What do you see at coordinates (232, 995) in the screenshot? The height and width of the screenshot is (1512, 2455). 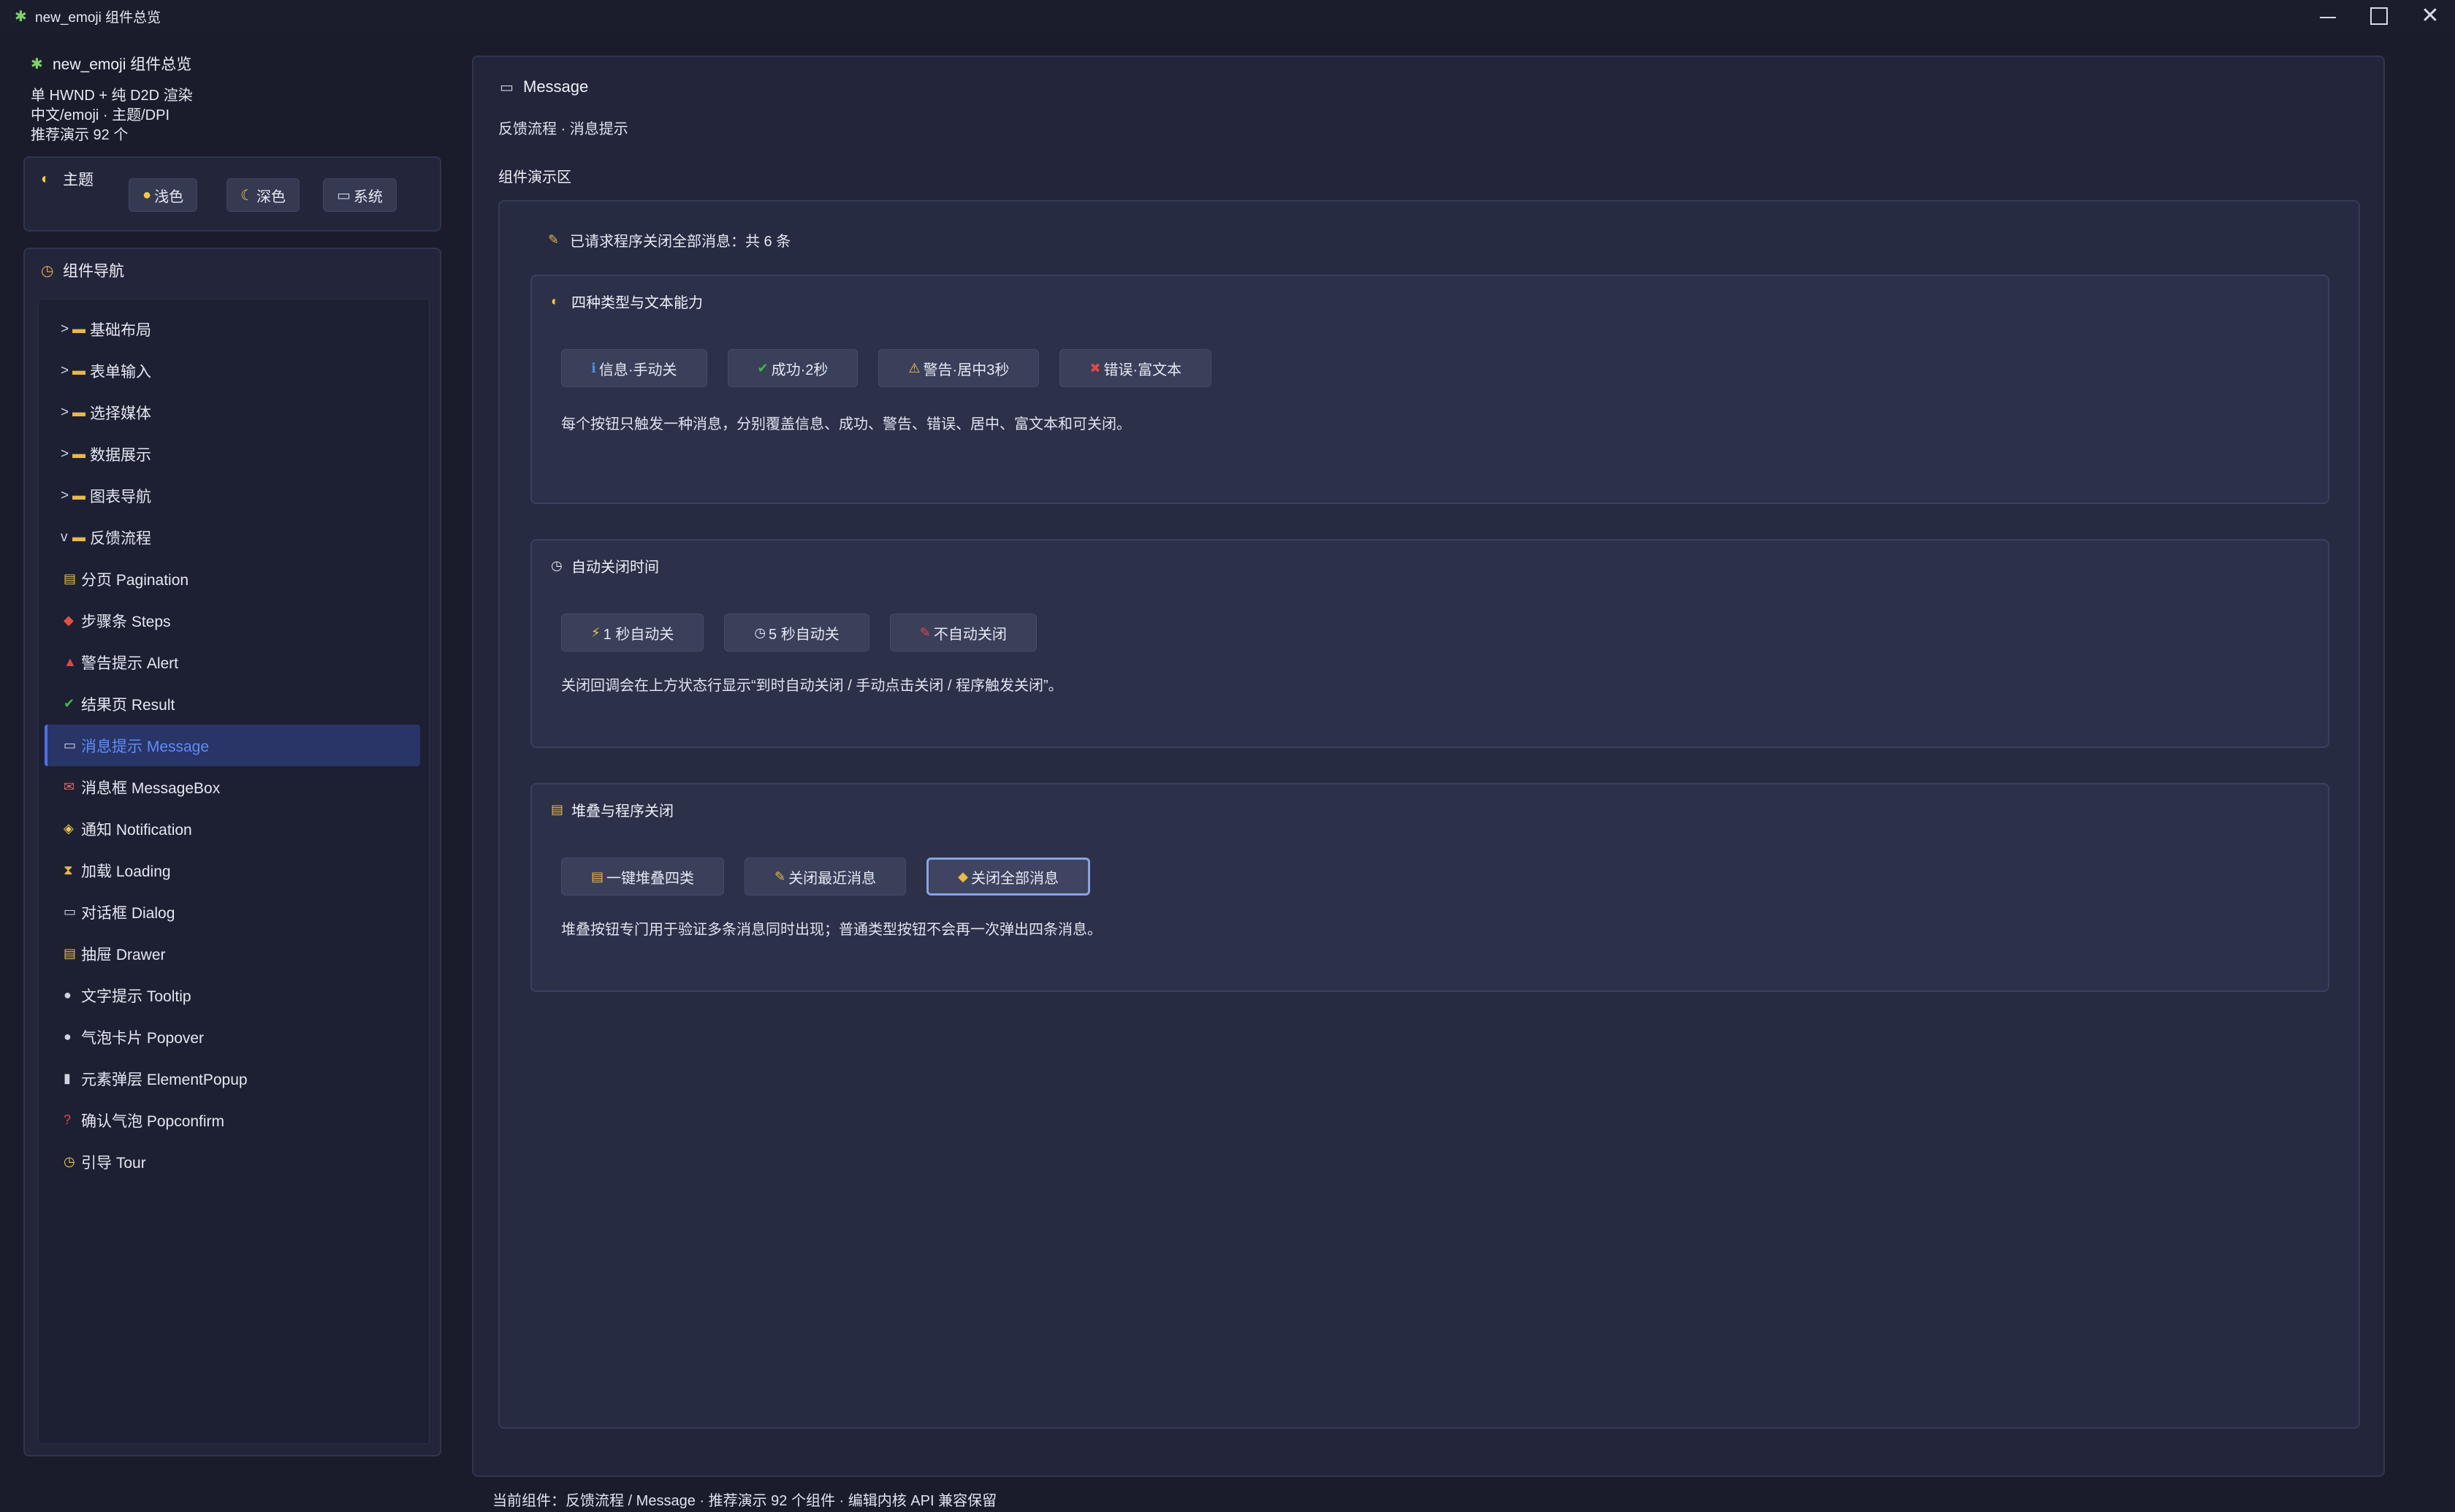 I see `nav-item-tooltip: ● 文字提示 Tooltip` at bounding box center [232, 995].